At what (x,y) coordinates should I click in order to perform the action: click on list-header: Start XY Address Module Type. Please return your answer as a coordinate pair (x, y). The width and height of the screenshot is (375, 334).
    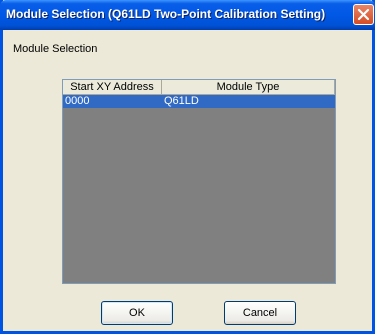
    Looking at the image, I should click on (199, 87).